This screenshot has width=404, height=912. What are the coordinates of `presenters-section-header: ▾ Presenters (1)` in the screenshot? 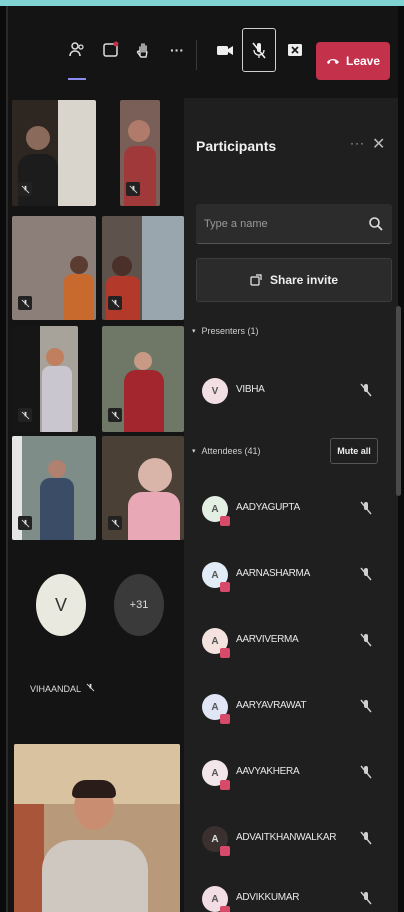 It's located at (225, 331).